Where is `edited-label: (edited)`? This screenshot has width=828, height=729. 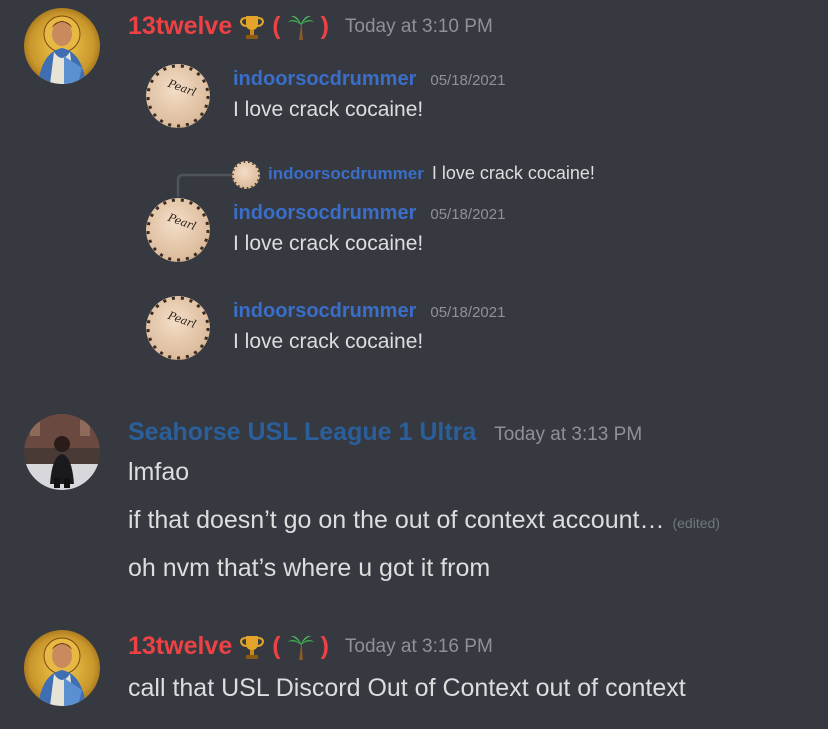 edited-label: (edited) is located at coordinates (696, 523).